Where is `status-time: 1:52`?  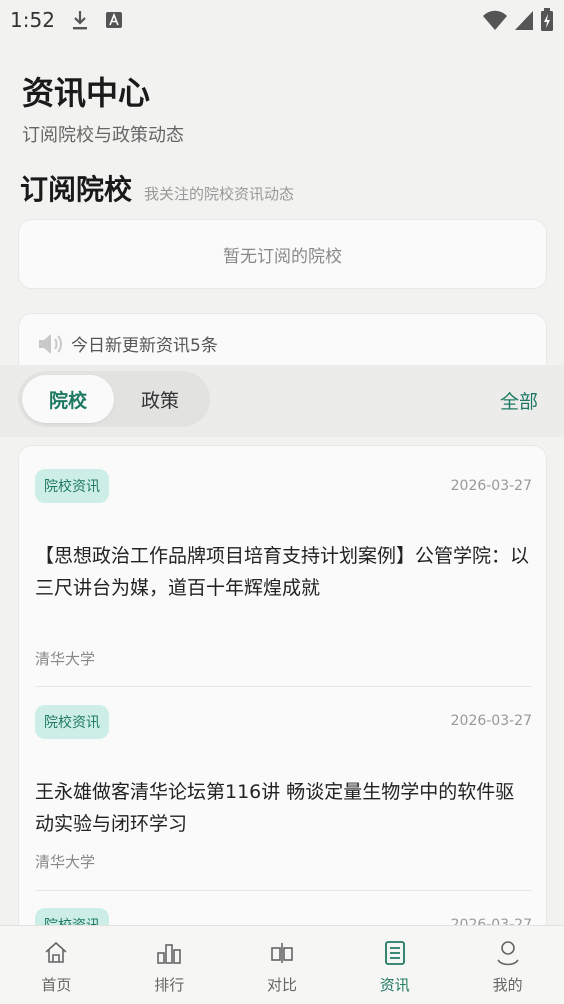 status-time: 1:52 is located at coordinates (32, 20).